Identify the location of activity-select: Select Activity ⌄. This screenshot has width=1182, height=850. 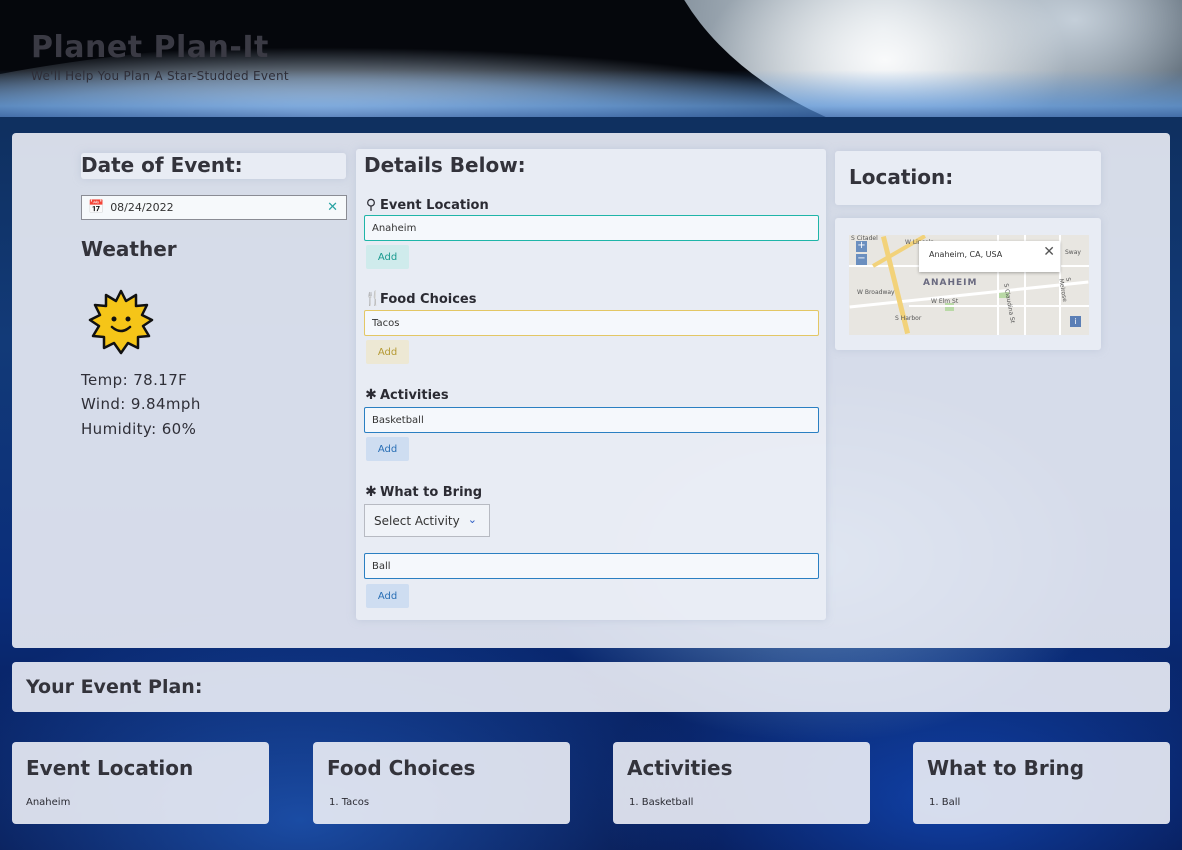
(427, 520).